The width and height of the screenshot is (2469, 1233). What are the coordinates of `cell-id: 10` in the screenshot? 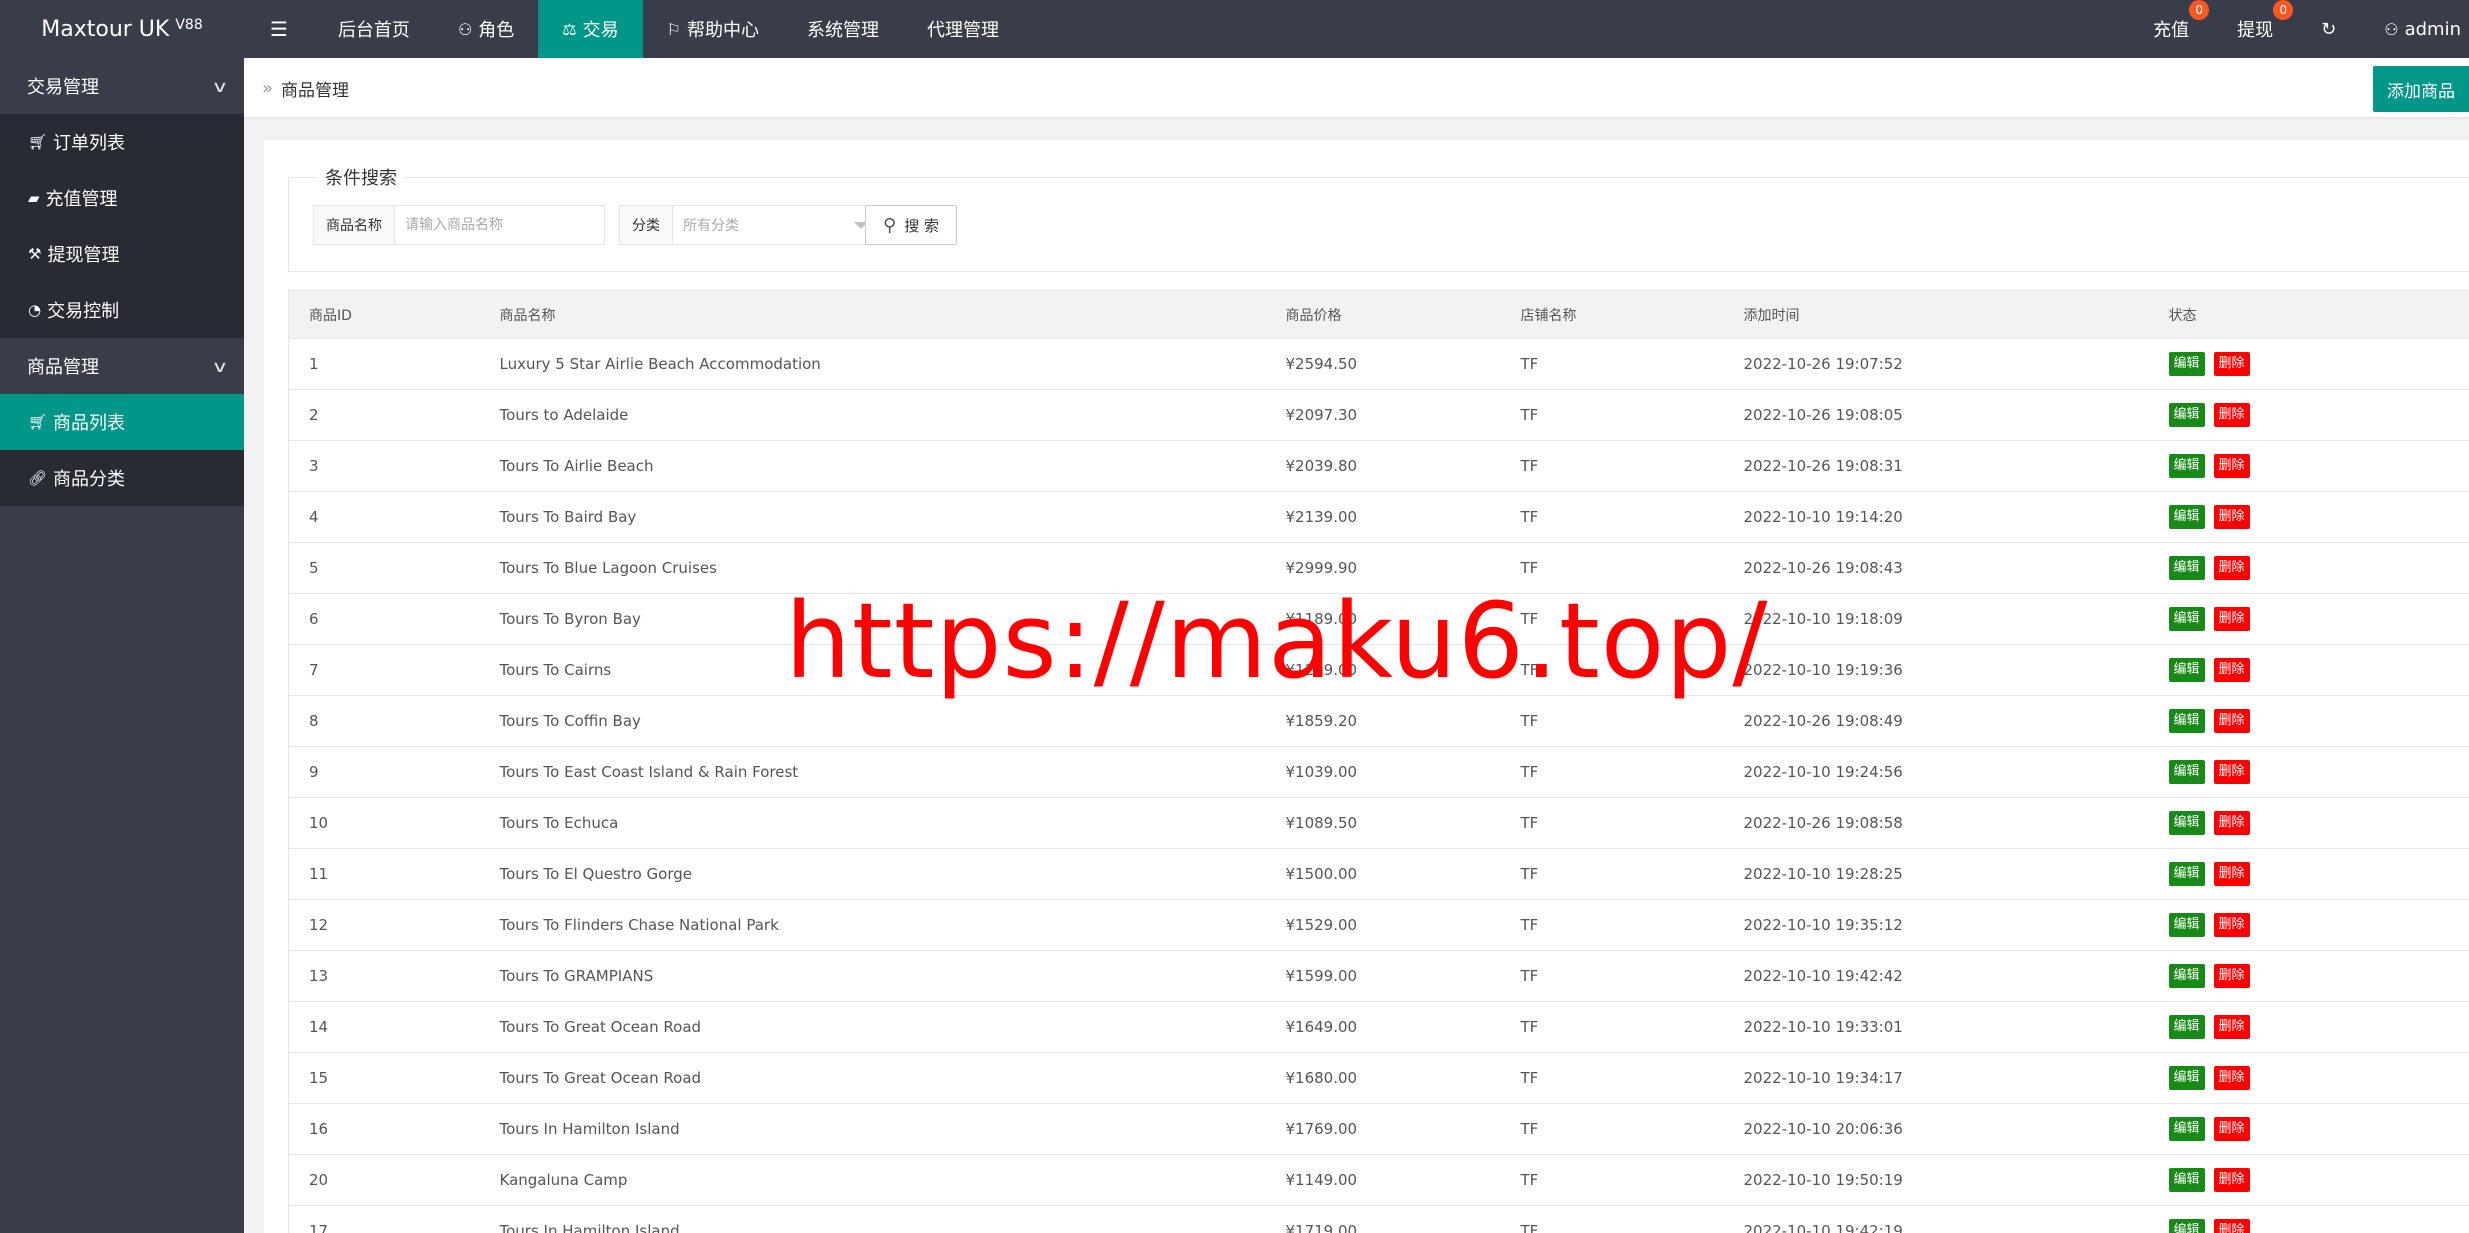 It's located at (384, 823).